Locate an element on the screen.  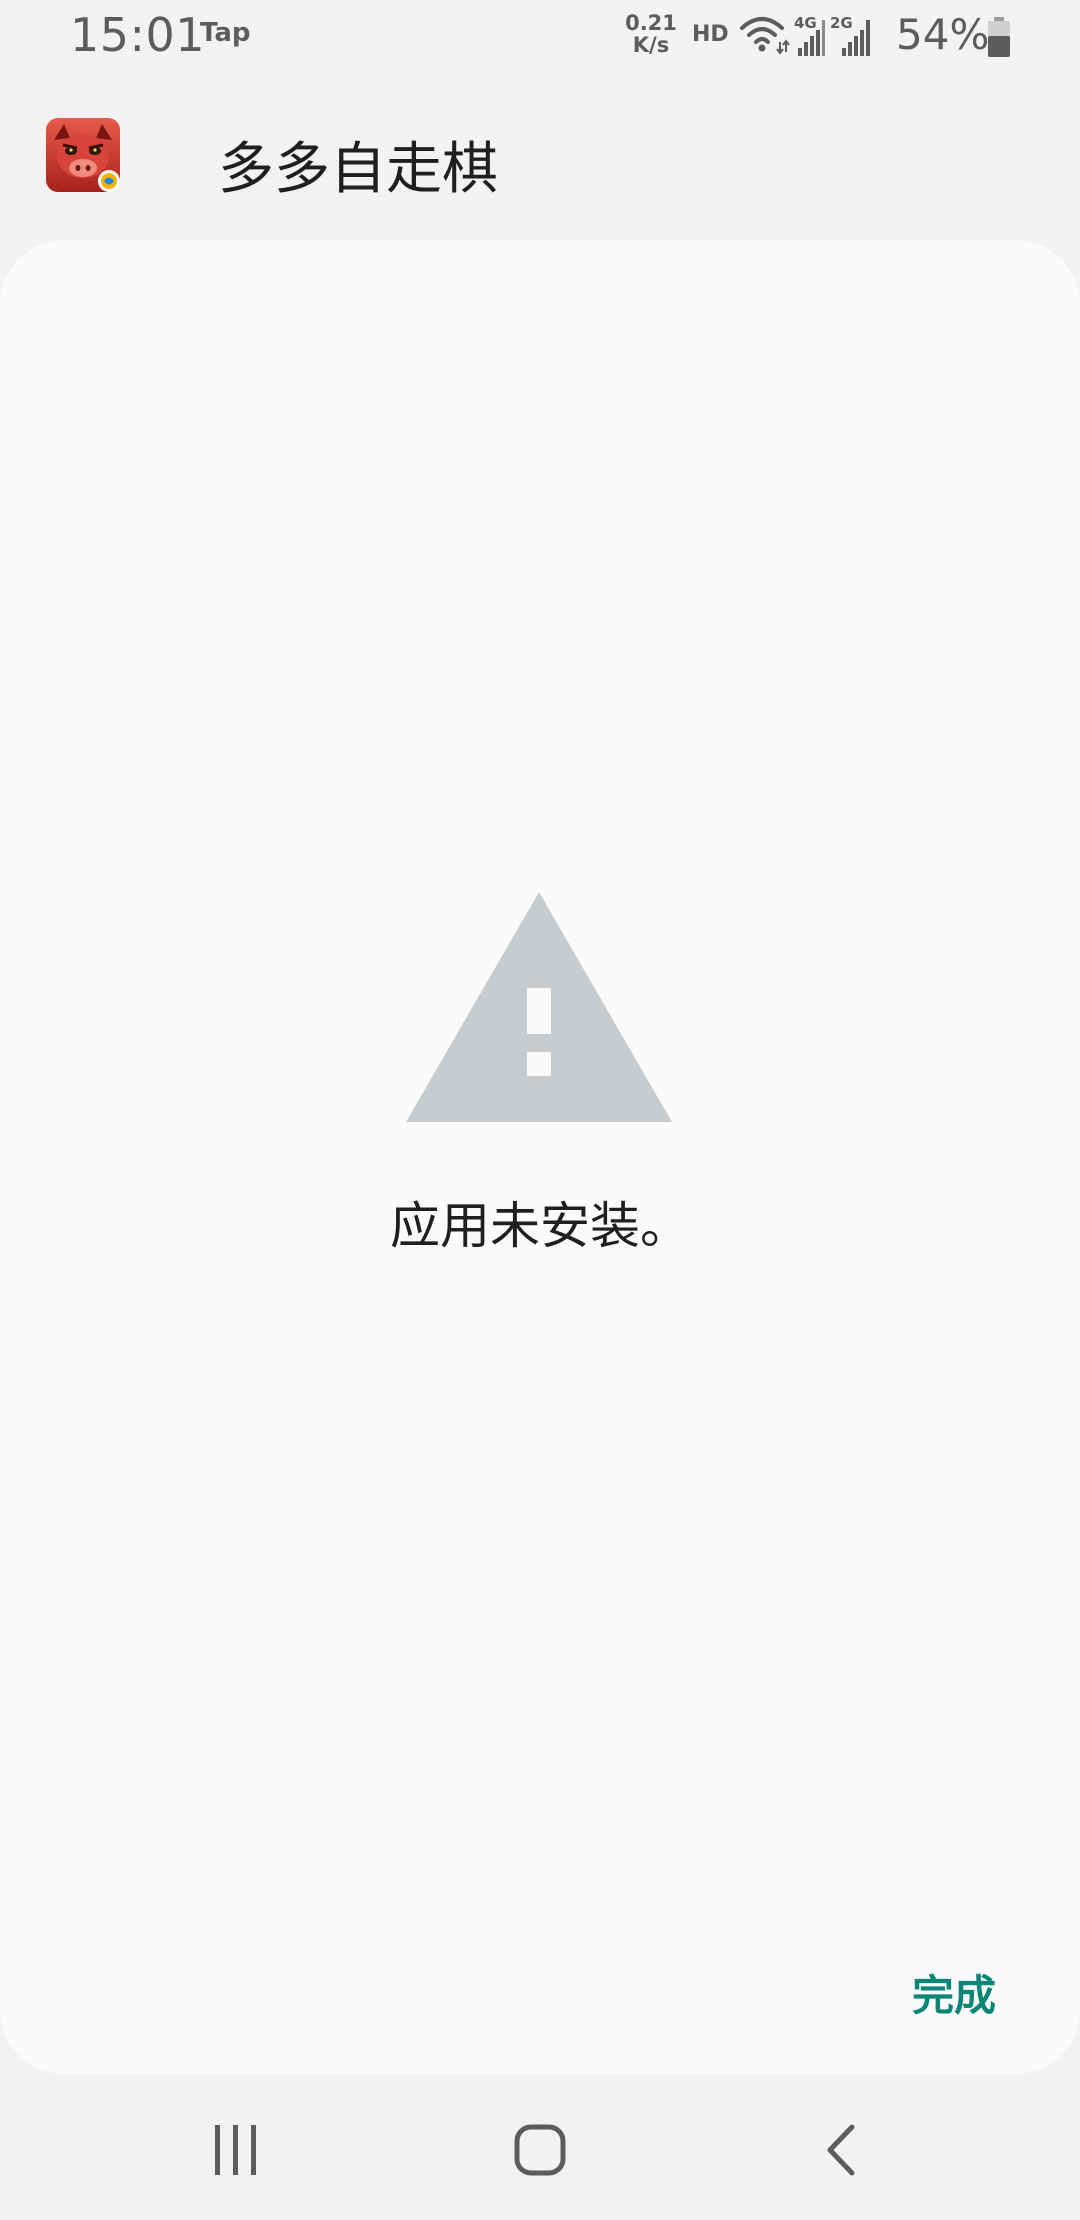
status-bar: 15:01 Tap 0.21 K/s HD 4G 2G 54% is located at coordinates (540, 36).